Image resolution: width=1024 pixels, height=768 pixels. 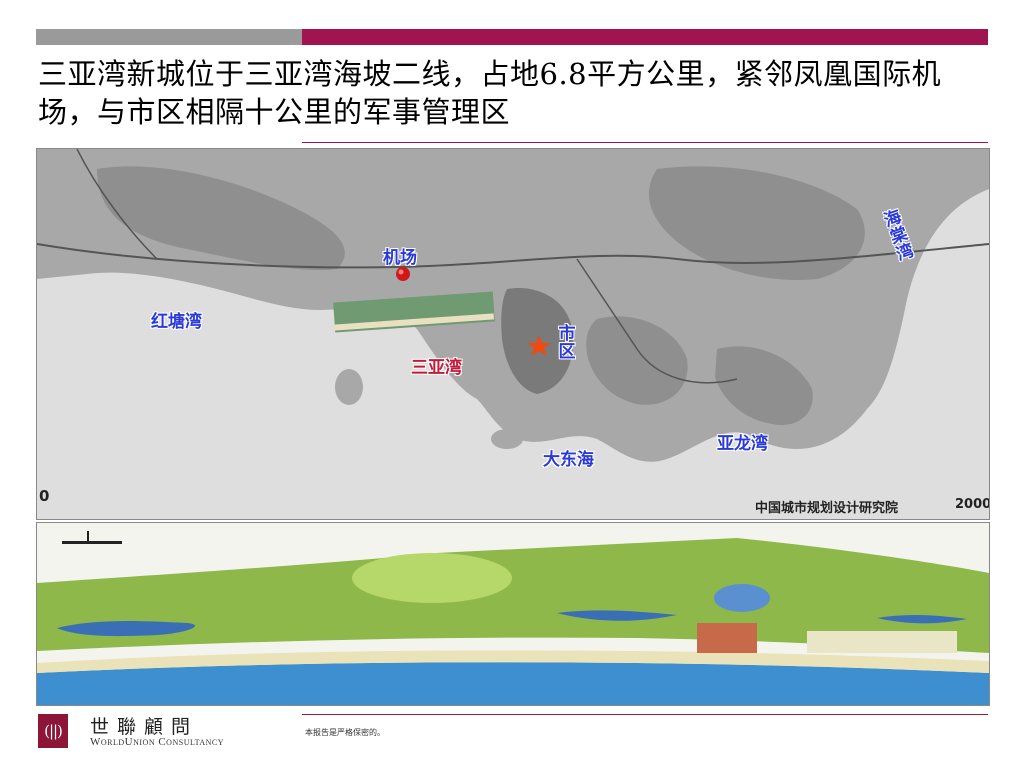 I want to click on company-logo-mark: (||), so click(x=53, y=731).